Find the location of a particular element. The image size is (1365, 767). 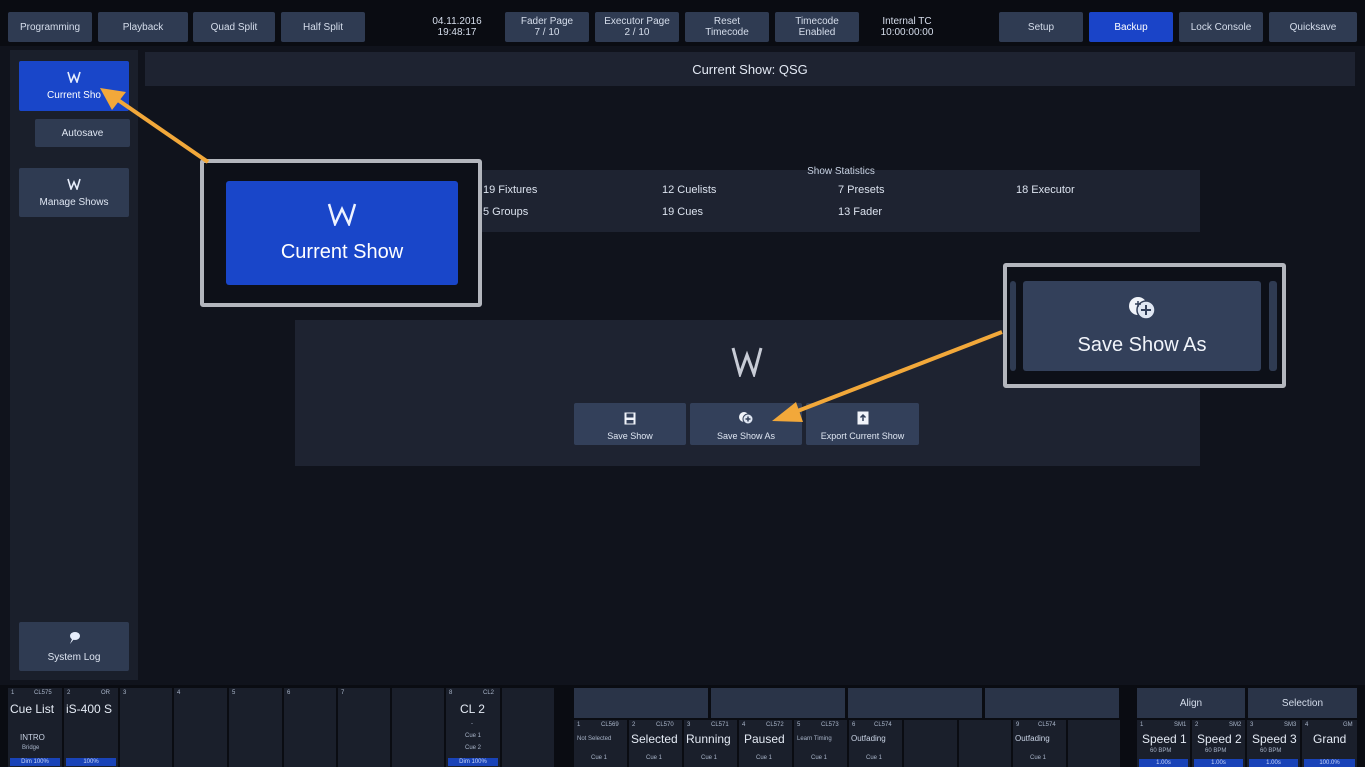

speed-id: GM is located at coordinates (1348, 725).